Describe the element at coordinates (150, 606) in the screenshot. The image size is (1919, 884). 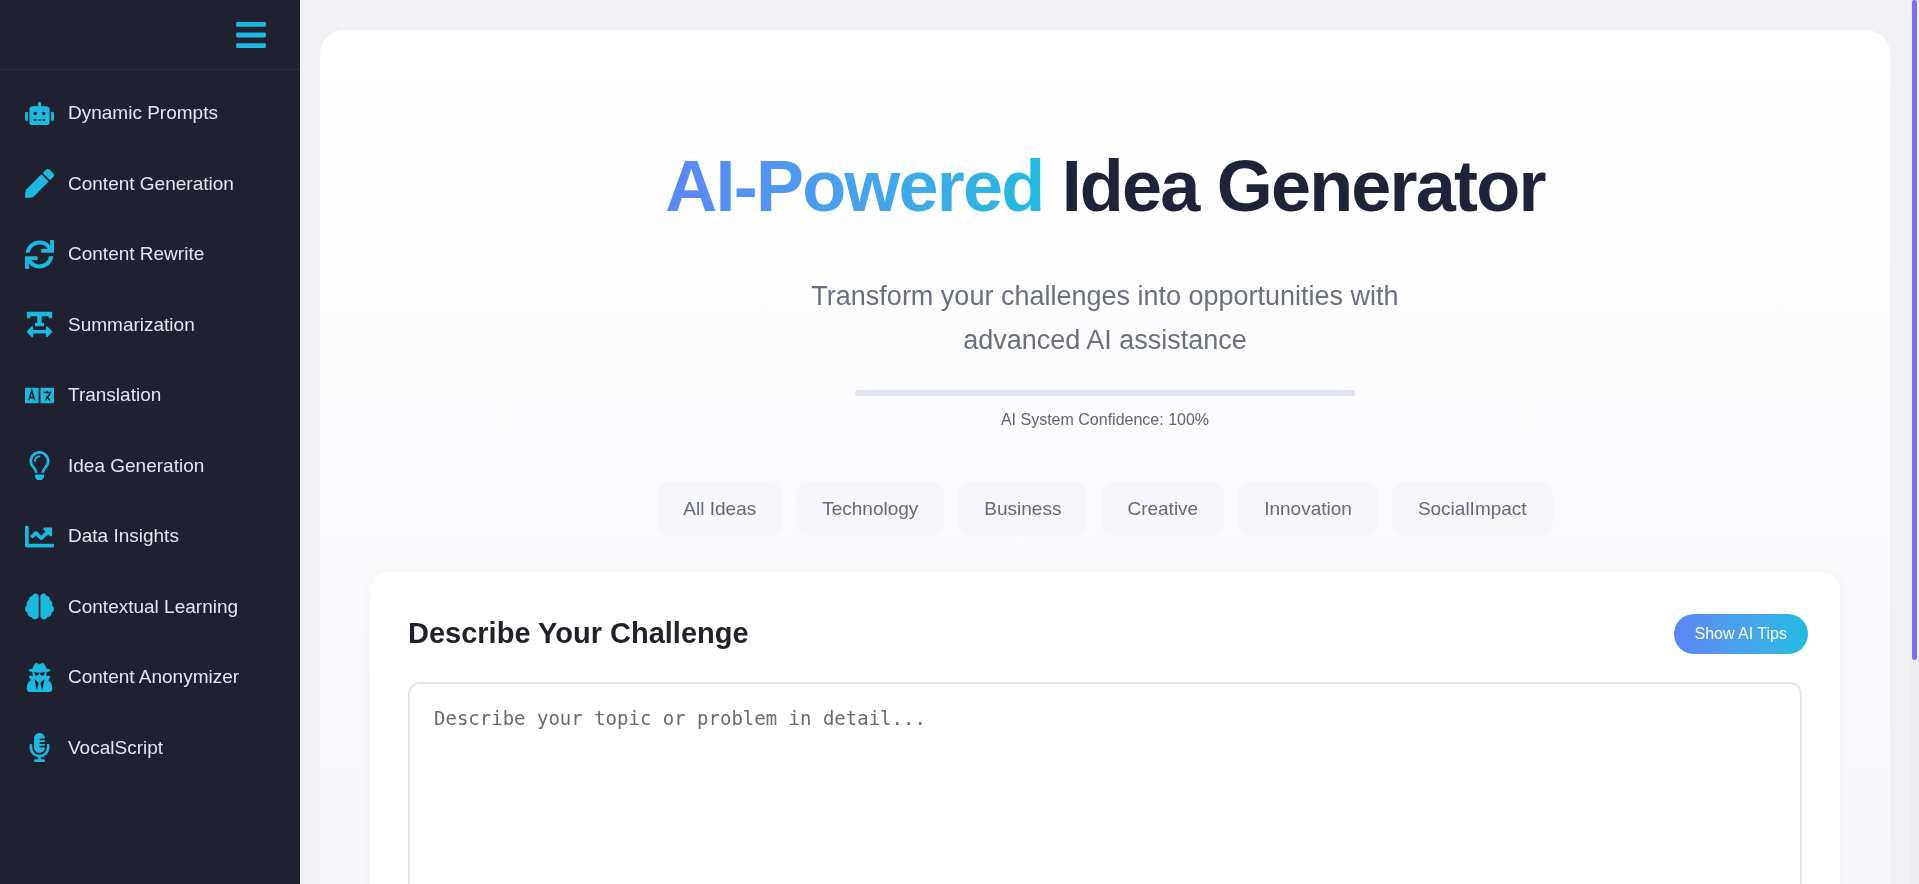
I see `sidebar-item: Contextual Learning` at that location.